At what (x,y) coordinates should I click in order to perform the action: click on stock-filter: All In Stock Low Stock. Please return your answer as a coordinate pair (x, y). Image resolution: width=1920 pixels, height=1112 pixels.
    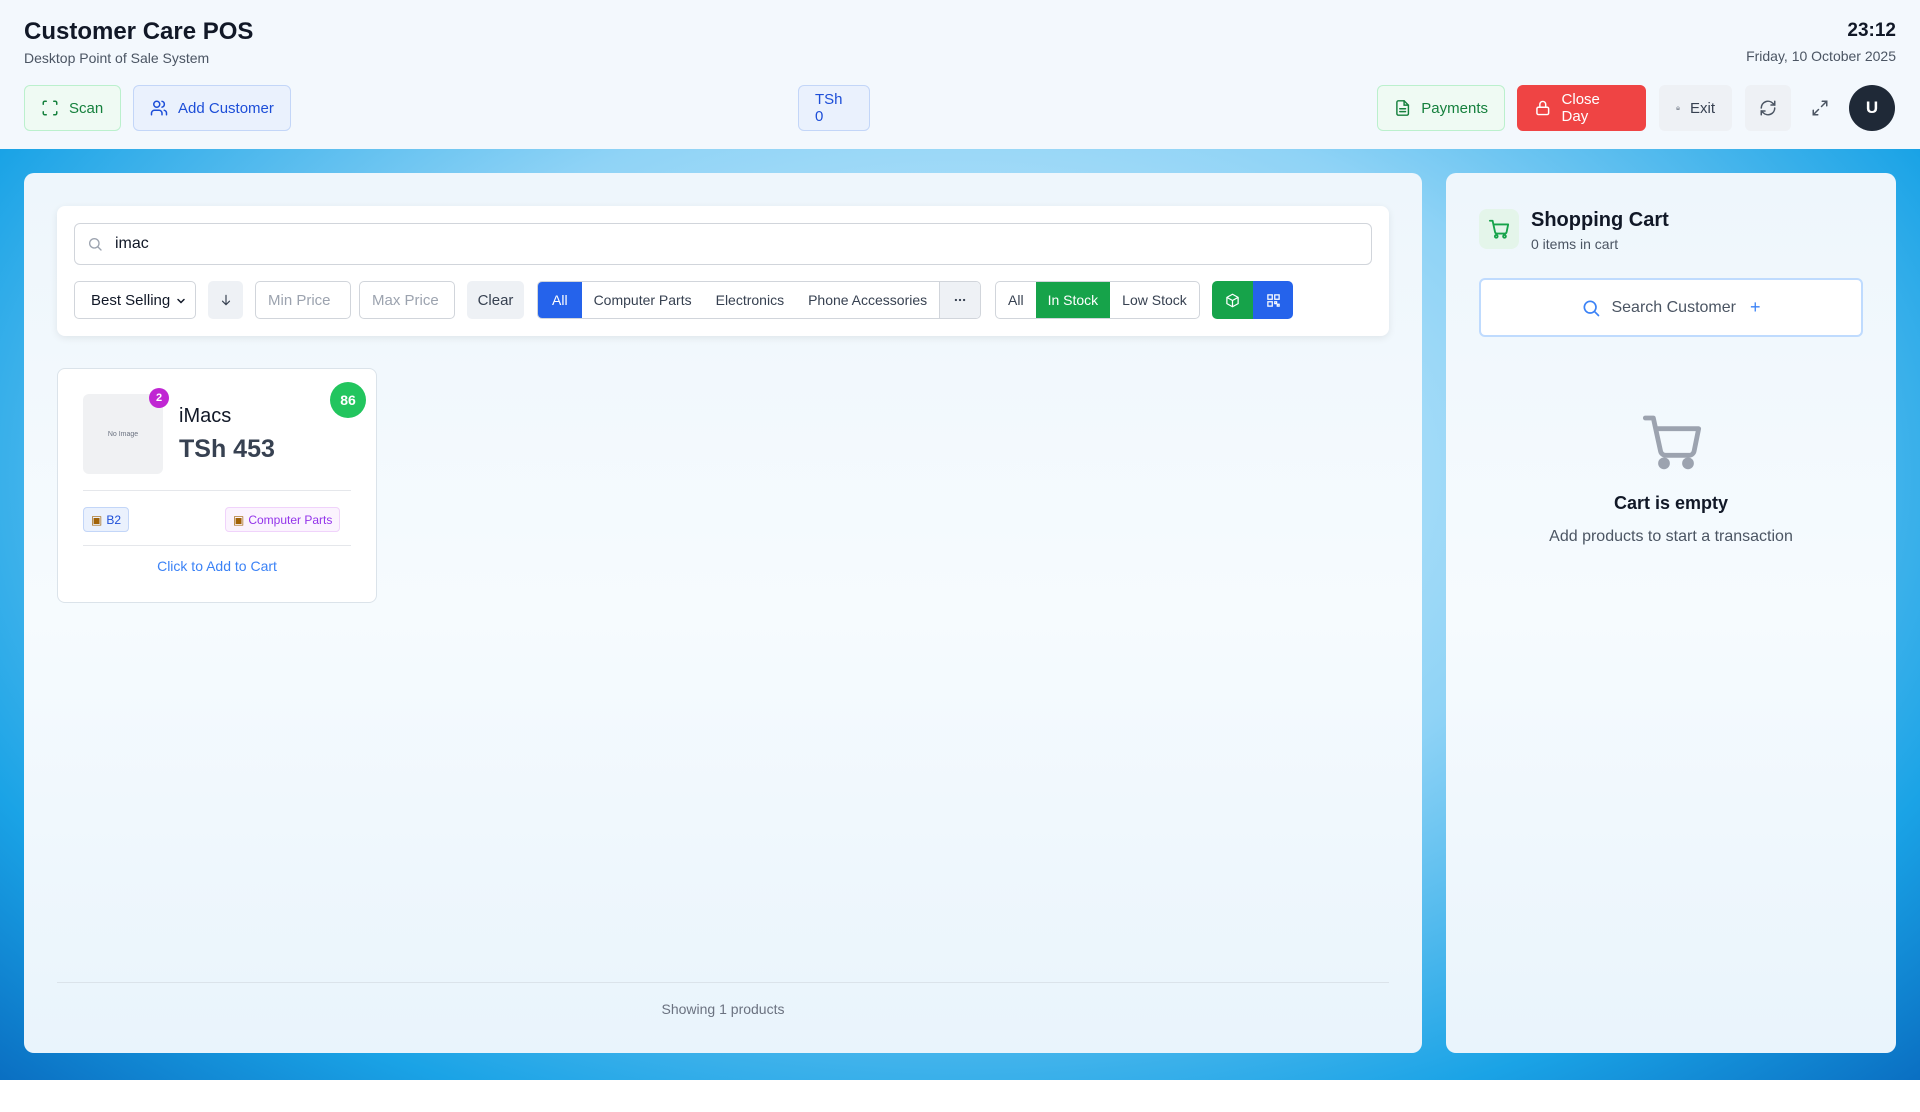
    Looking at the image, I should click on (1097, 300).